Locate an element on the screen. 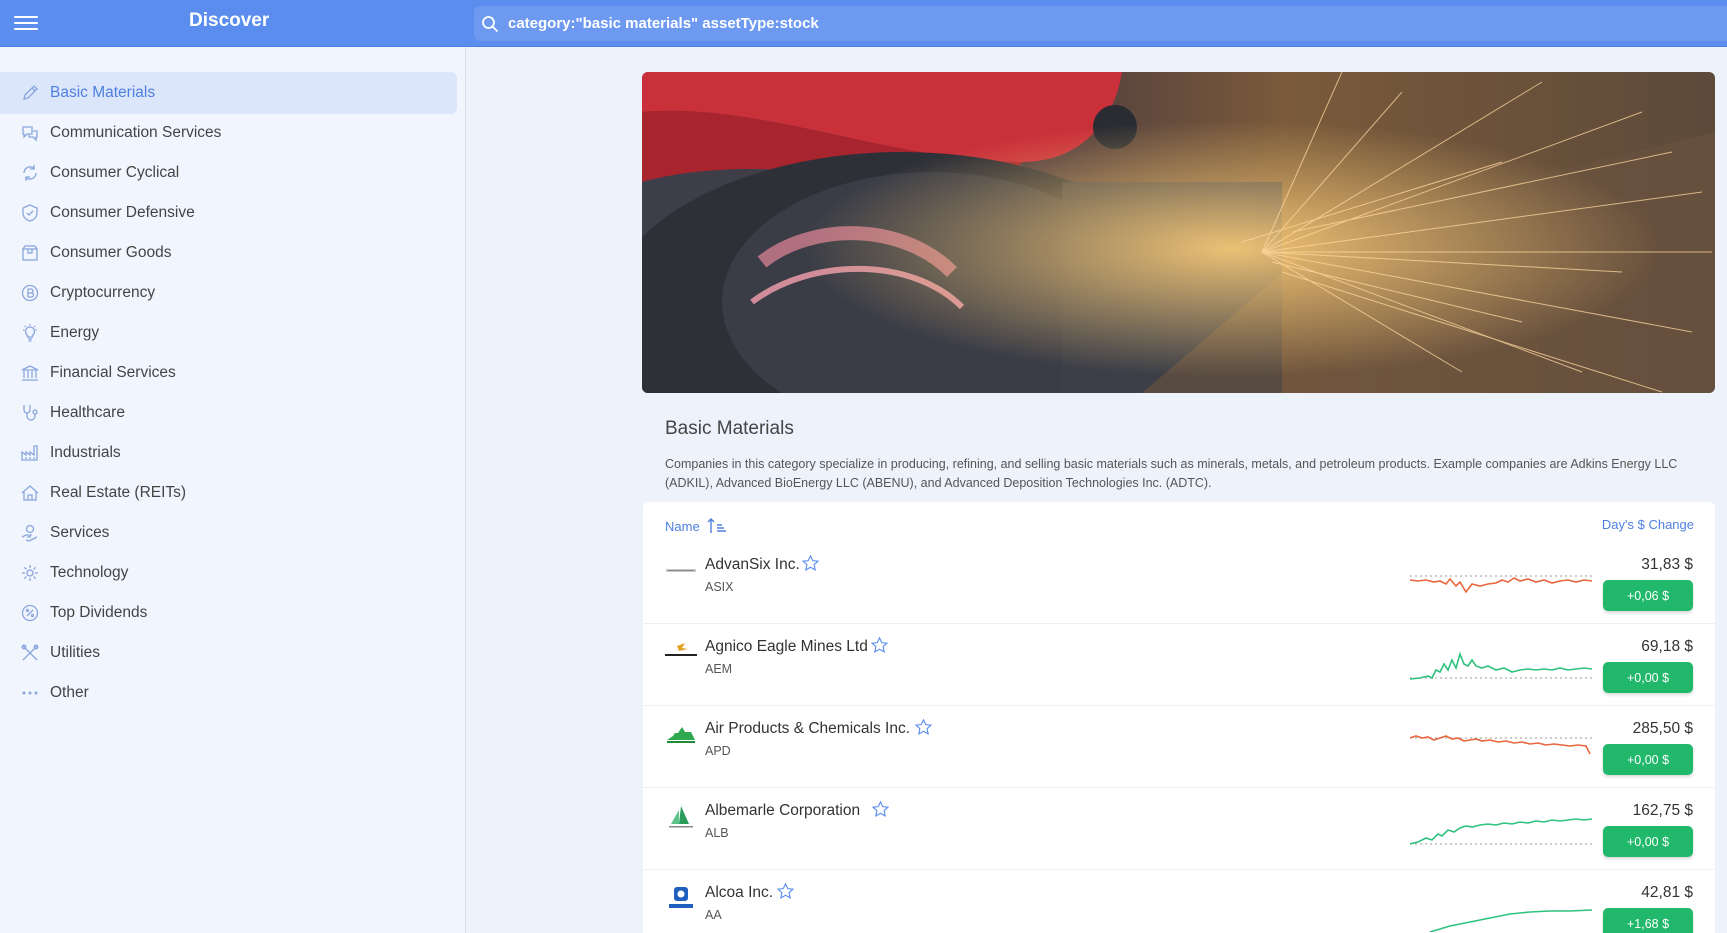 The width and height of the screenshot is (1727, 933). company-name: Alcoa Inc. is located at coordinates (739, 892).